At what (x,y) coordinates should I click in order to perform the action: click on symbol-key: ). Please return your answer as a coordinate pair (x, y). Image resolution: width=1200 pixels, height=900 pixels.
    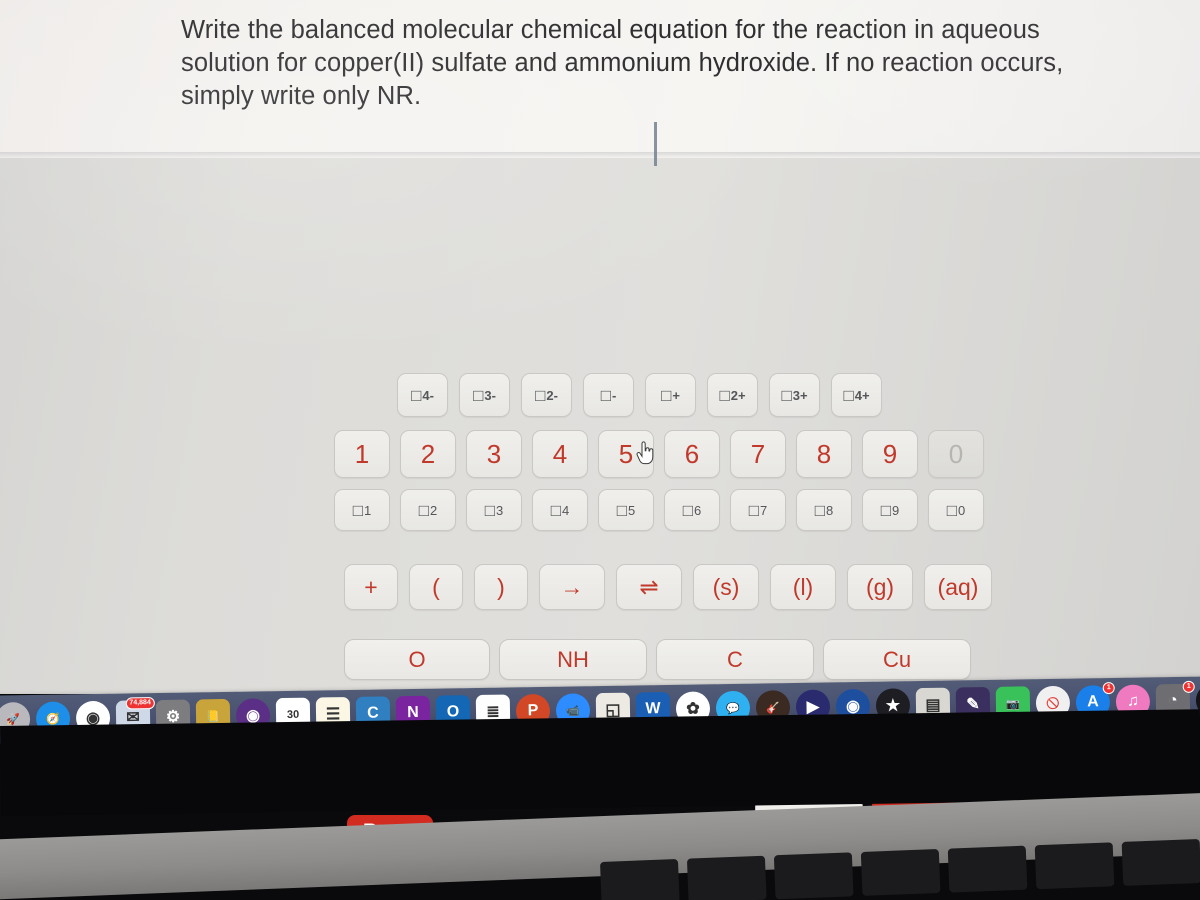
    Looking at the image, I should click on (501, 587).